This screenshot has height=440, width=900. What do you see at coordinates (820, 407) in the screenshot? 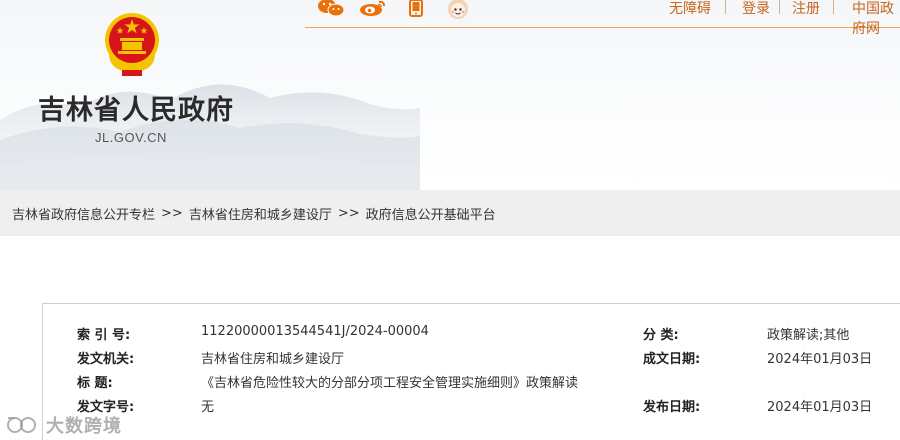
I see `published-date-value: 2024年01月03日` at bounding box center [820, 407].